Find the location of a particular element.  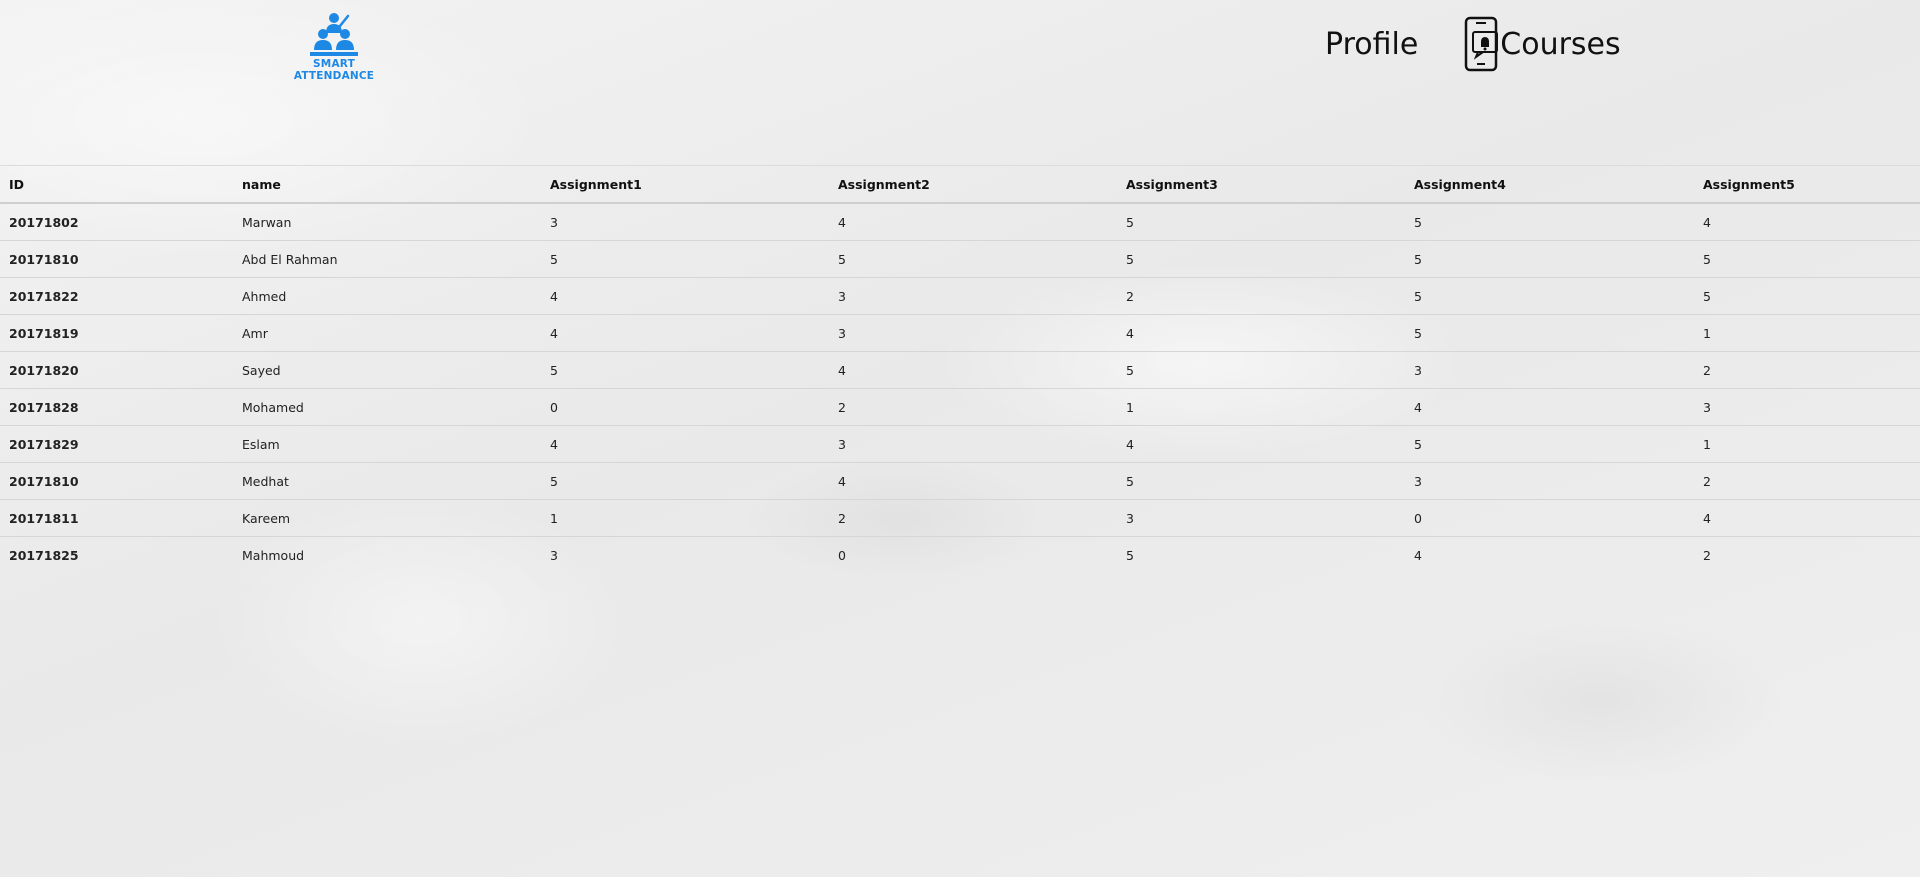

smart-attendance-logo: SMART ATTENDANCE is located at coordinates (334, 47).